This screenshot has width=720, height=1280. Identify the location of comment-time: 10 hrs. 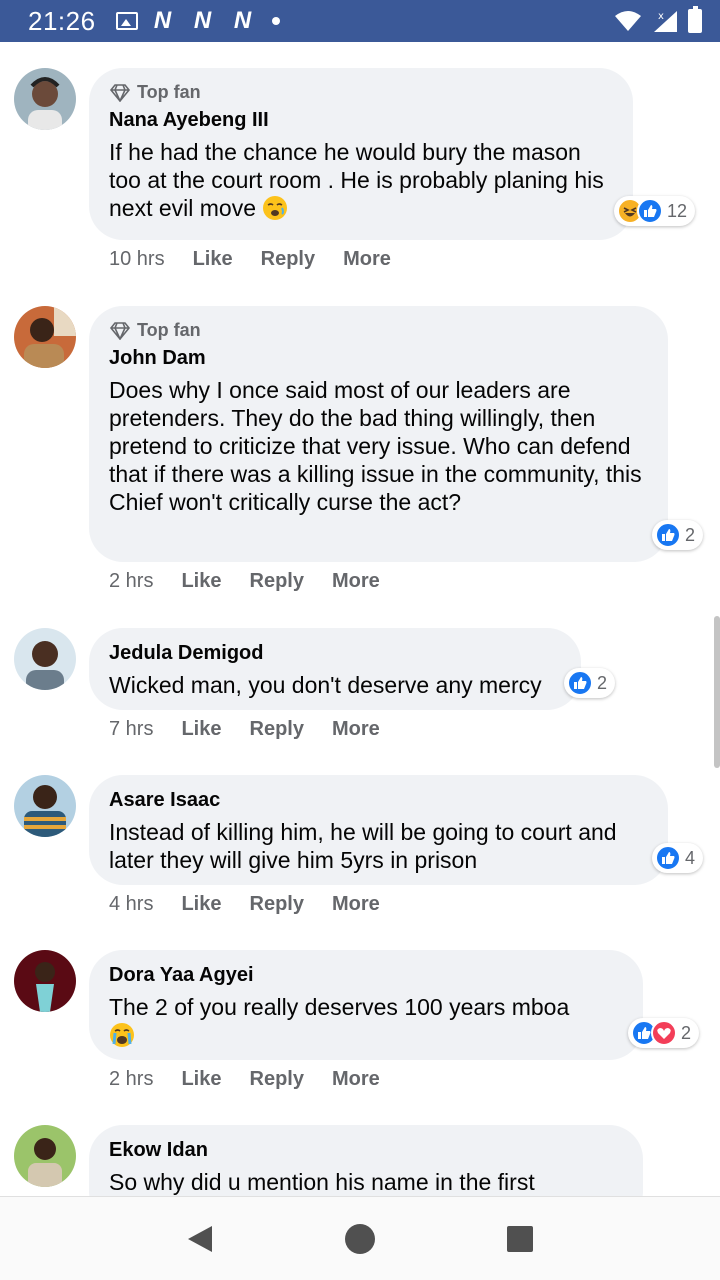
(137, 259).